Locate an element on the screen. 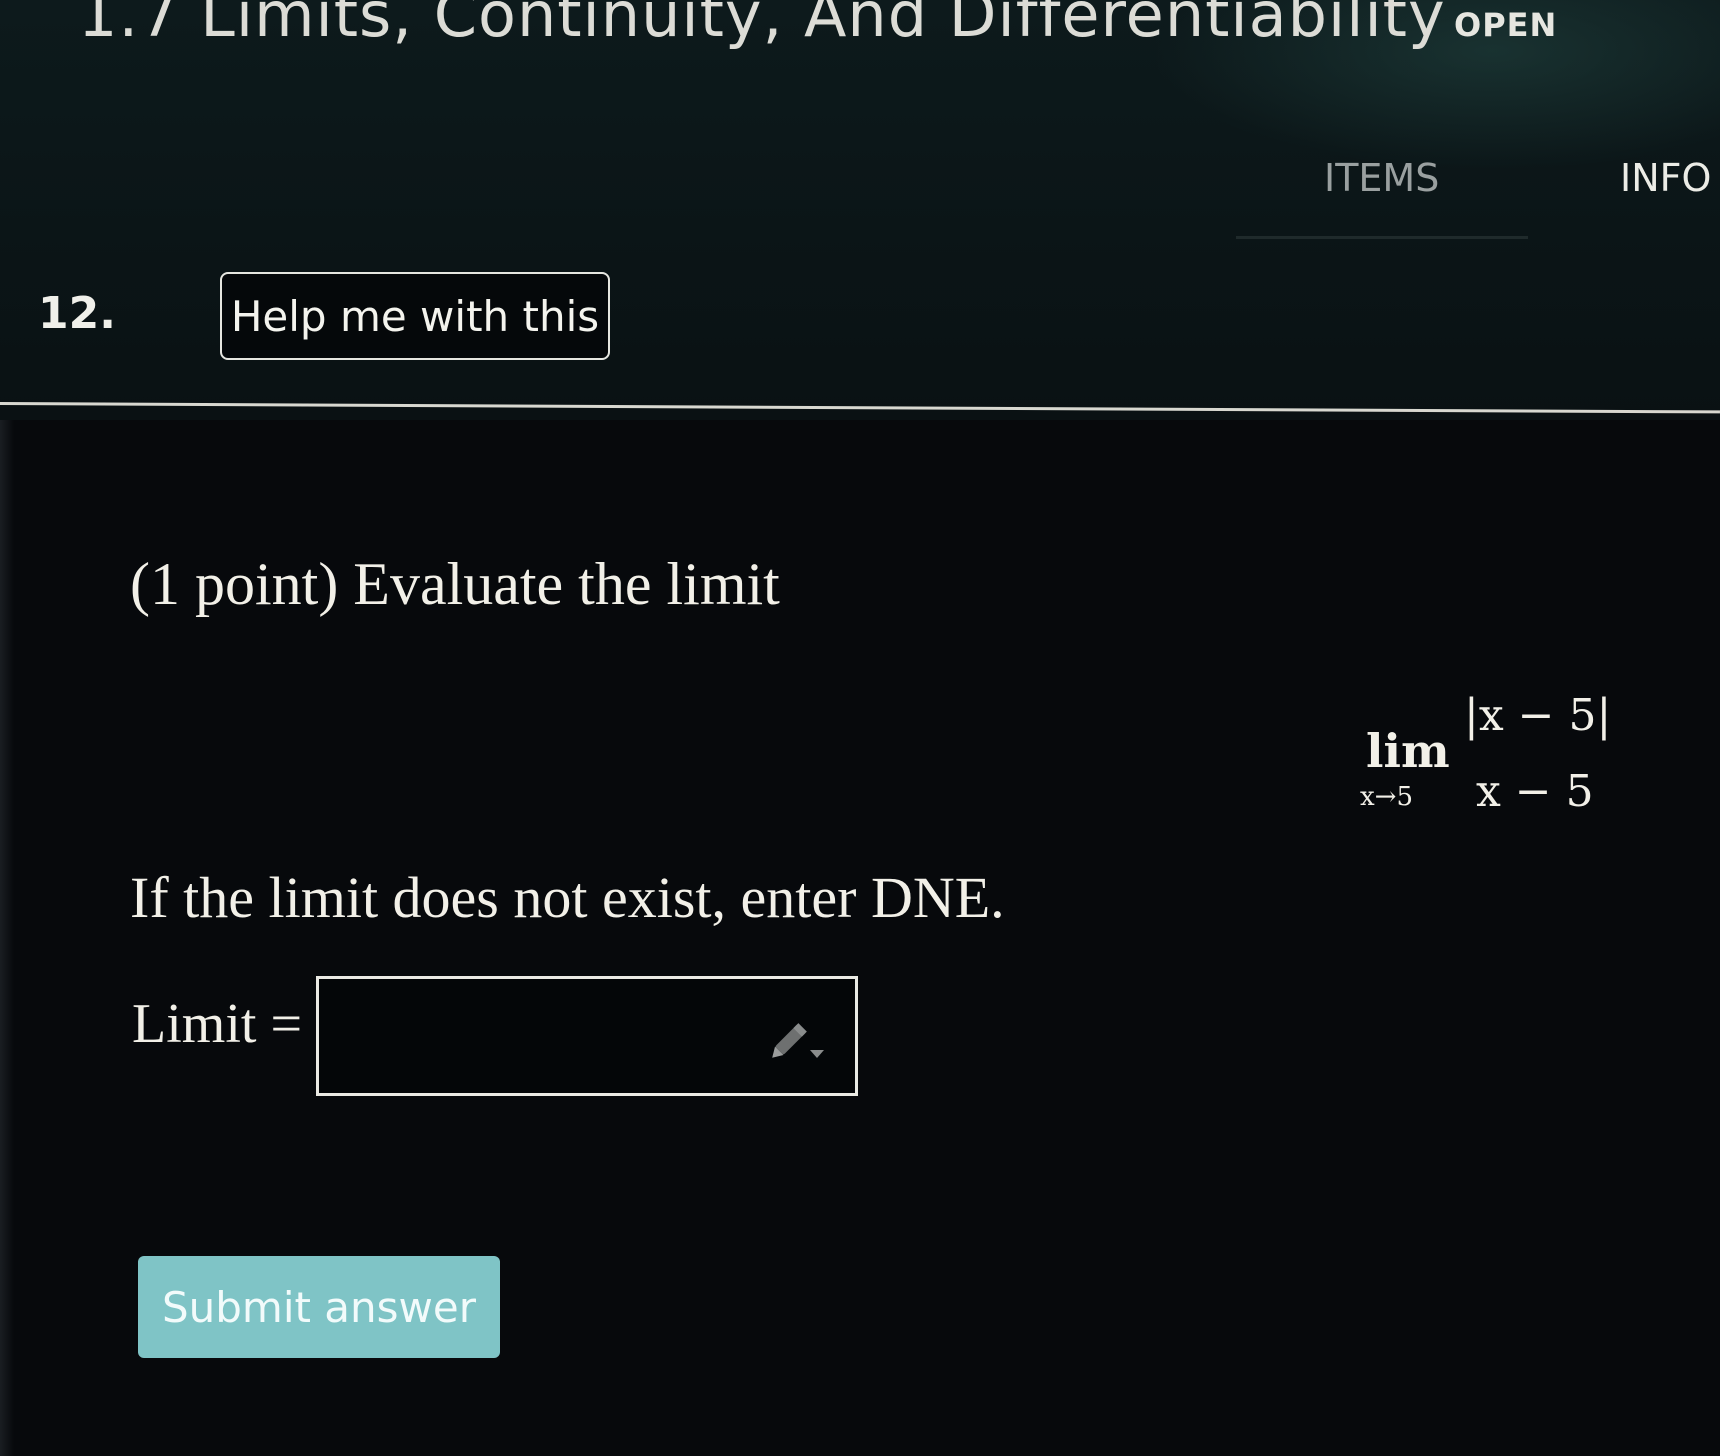  tab-info: INFO is located at coordinates (1665, 178).